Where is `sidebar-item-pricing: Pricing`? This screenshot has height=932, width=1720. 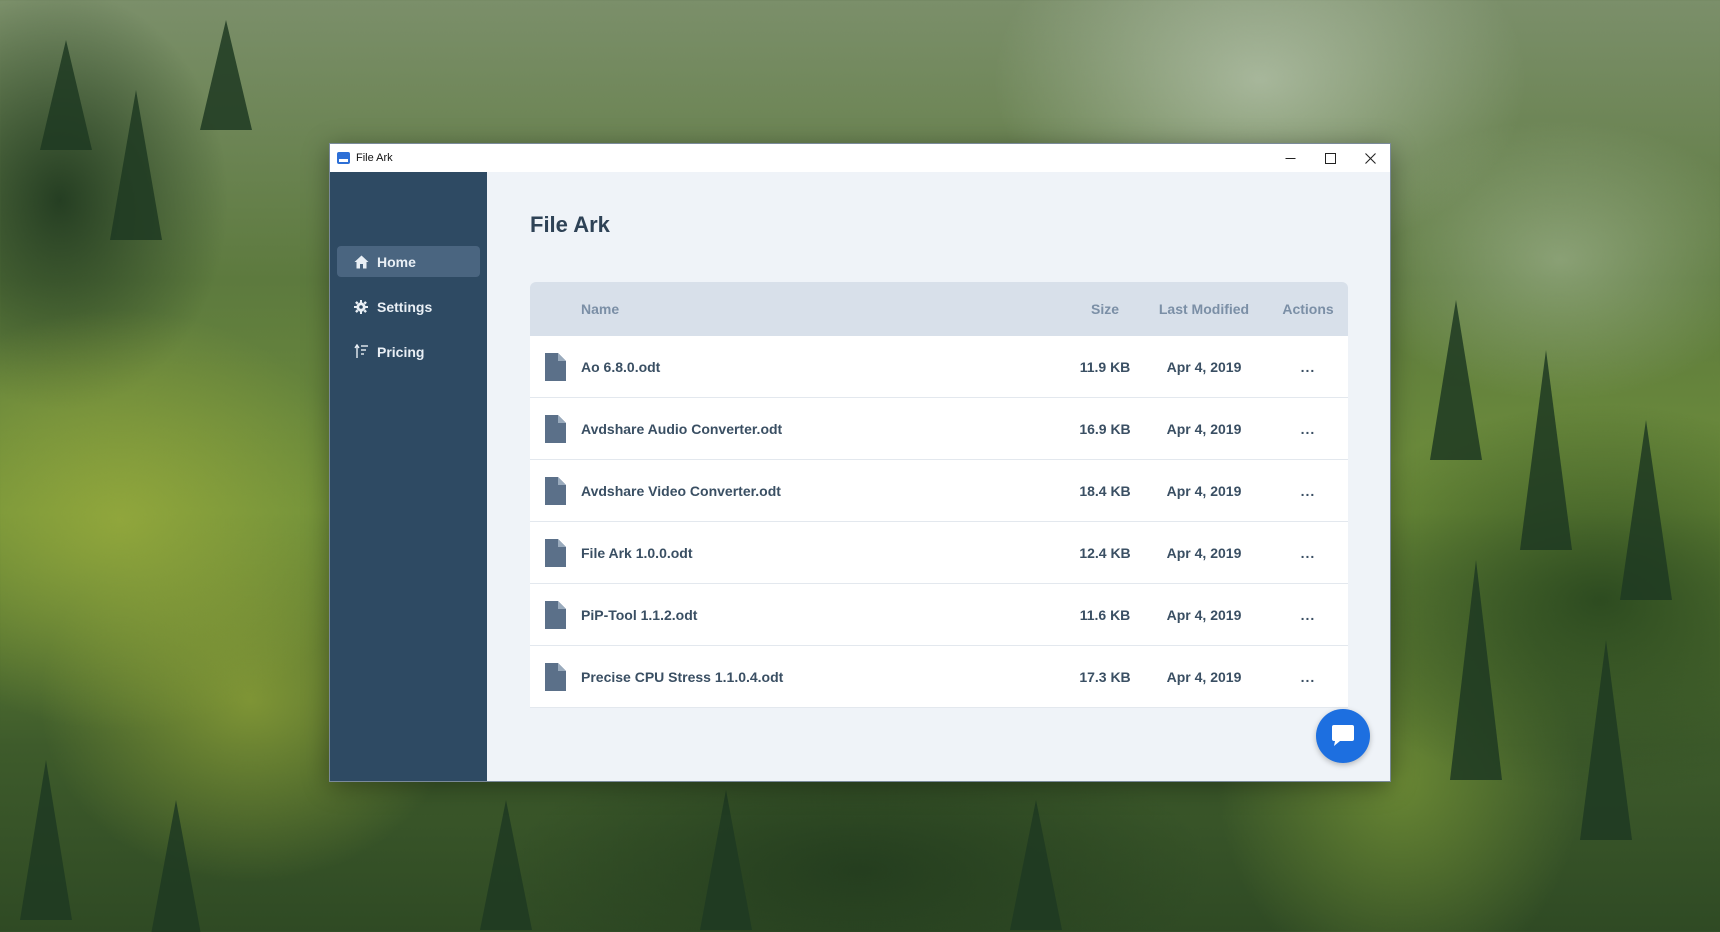 sidebar-item-pricing: Pricing is located at coordinates (408, 351).